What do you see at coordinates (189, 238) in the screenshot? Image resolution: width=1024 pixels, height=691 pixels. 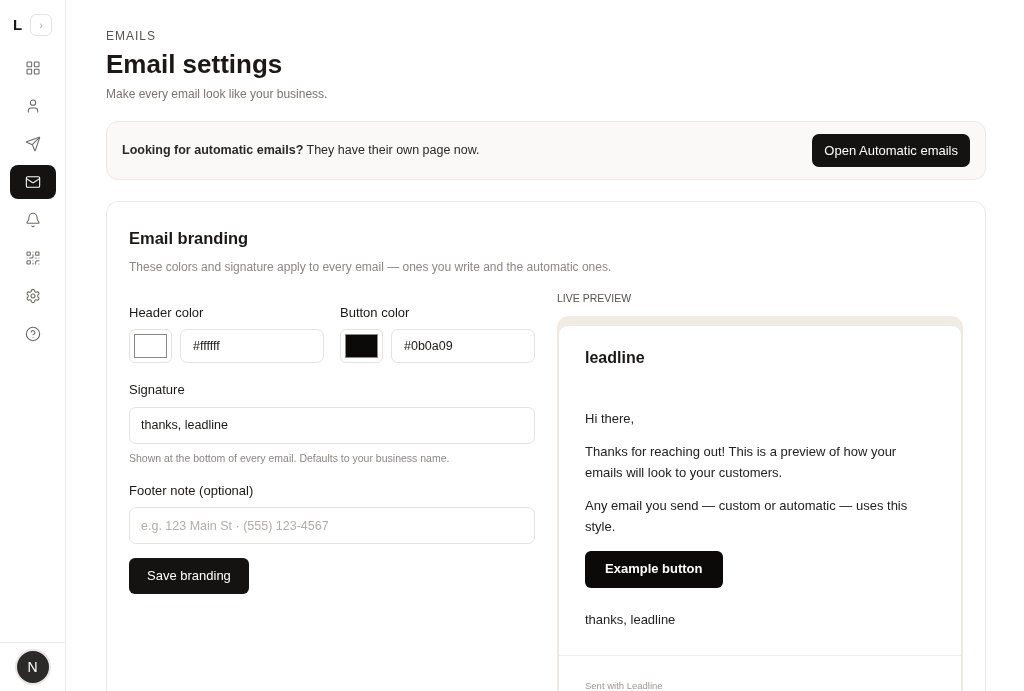 I see `section-title: Email branding` at bounding box center [189, 238].